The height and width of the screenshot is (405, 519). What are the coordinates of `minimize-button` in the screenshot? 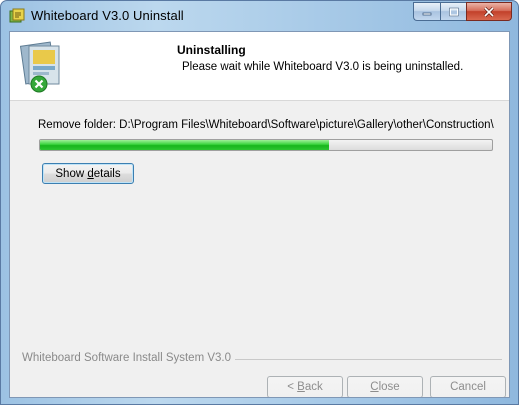 It's located at (426, 11).